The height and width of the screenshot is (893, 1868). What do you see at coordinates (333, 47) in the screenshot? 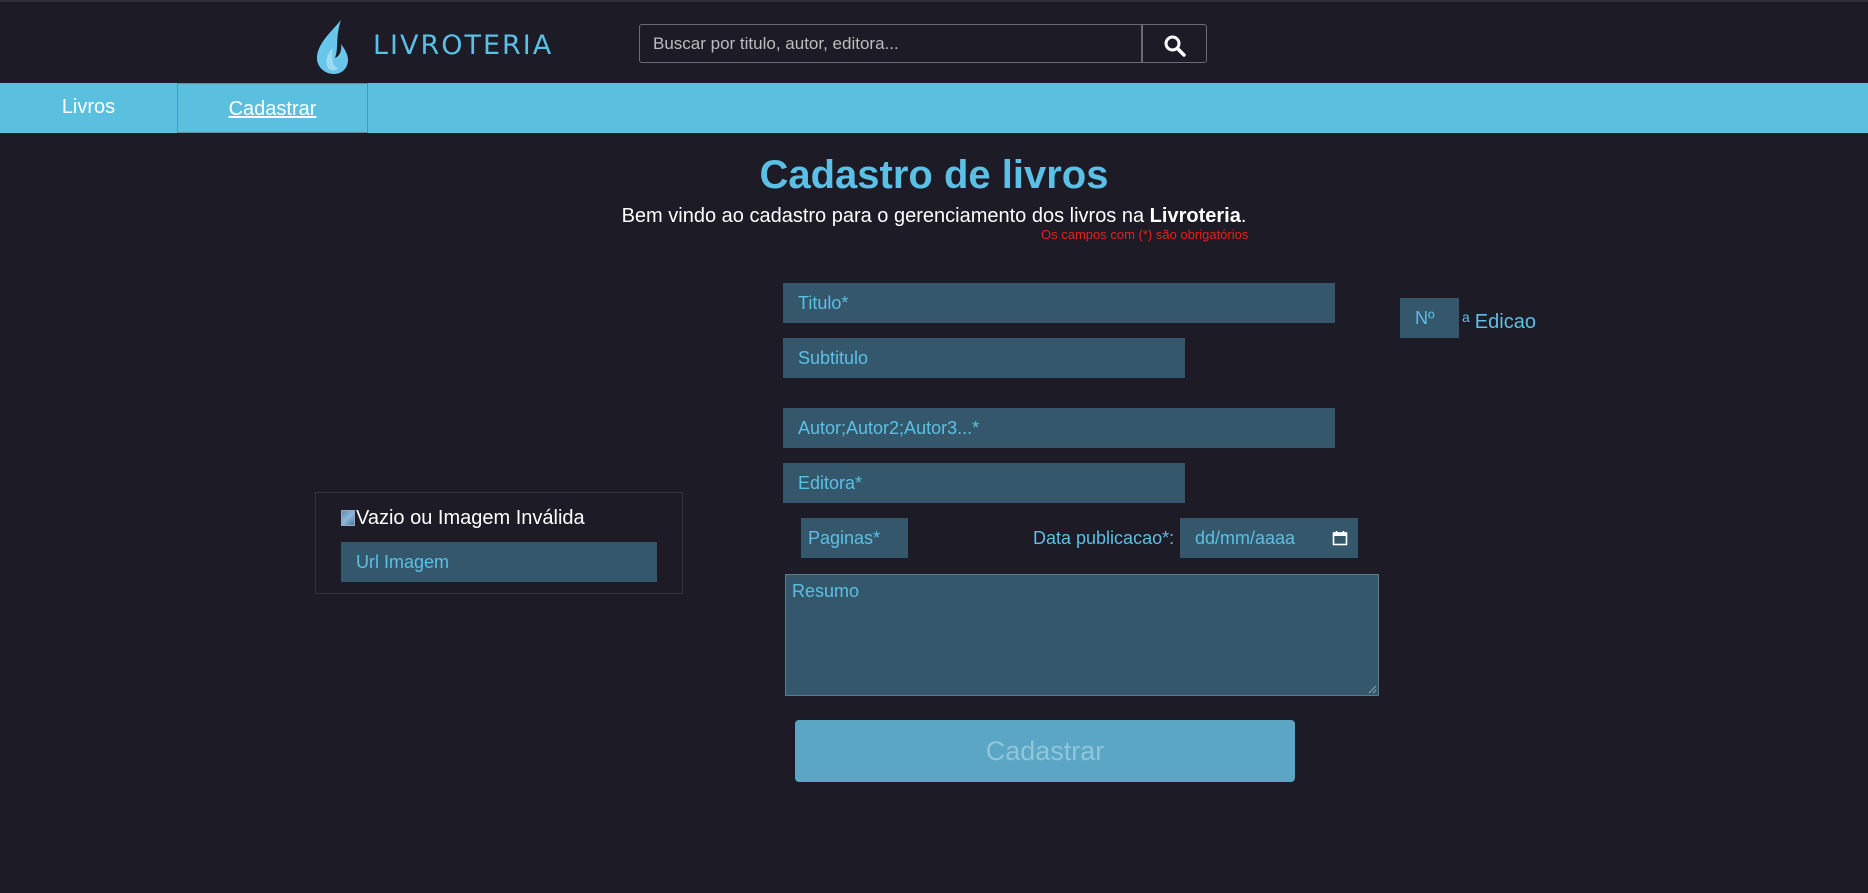
I see `flame-logo-icon` at bounding box center [333, 47].